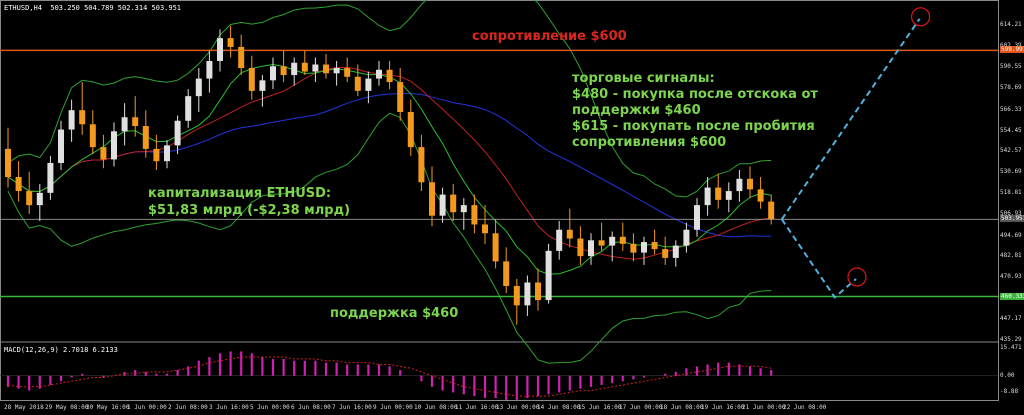  Describe the element at coordinates (240, 193) in the screenshot. I see `capitalization-title: капитализация ETHUSD:` at that location.